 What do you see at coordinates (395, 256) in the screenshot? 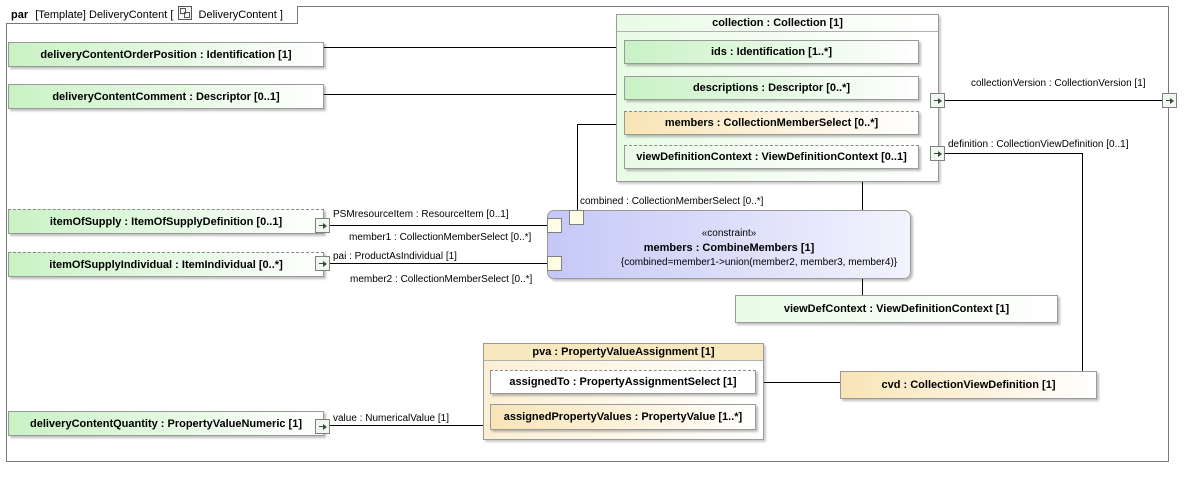
I see `label-pai: pai : ProductAsIndividual [1]` at bounding box center [395, 256].